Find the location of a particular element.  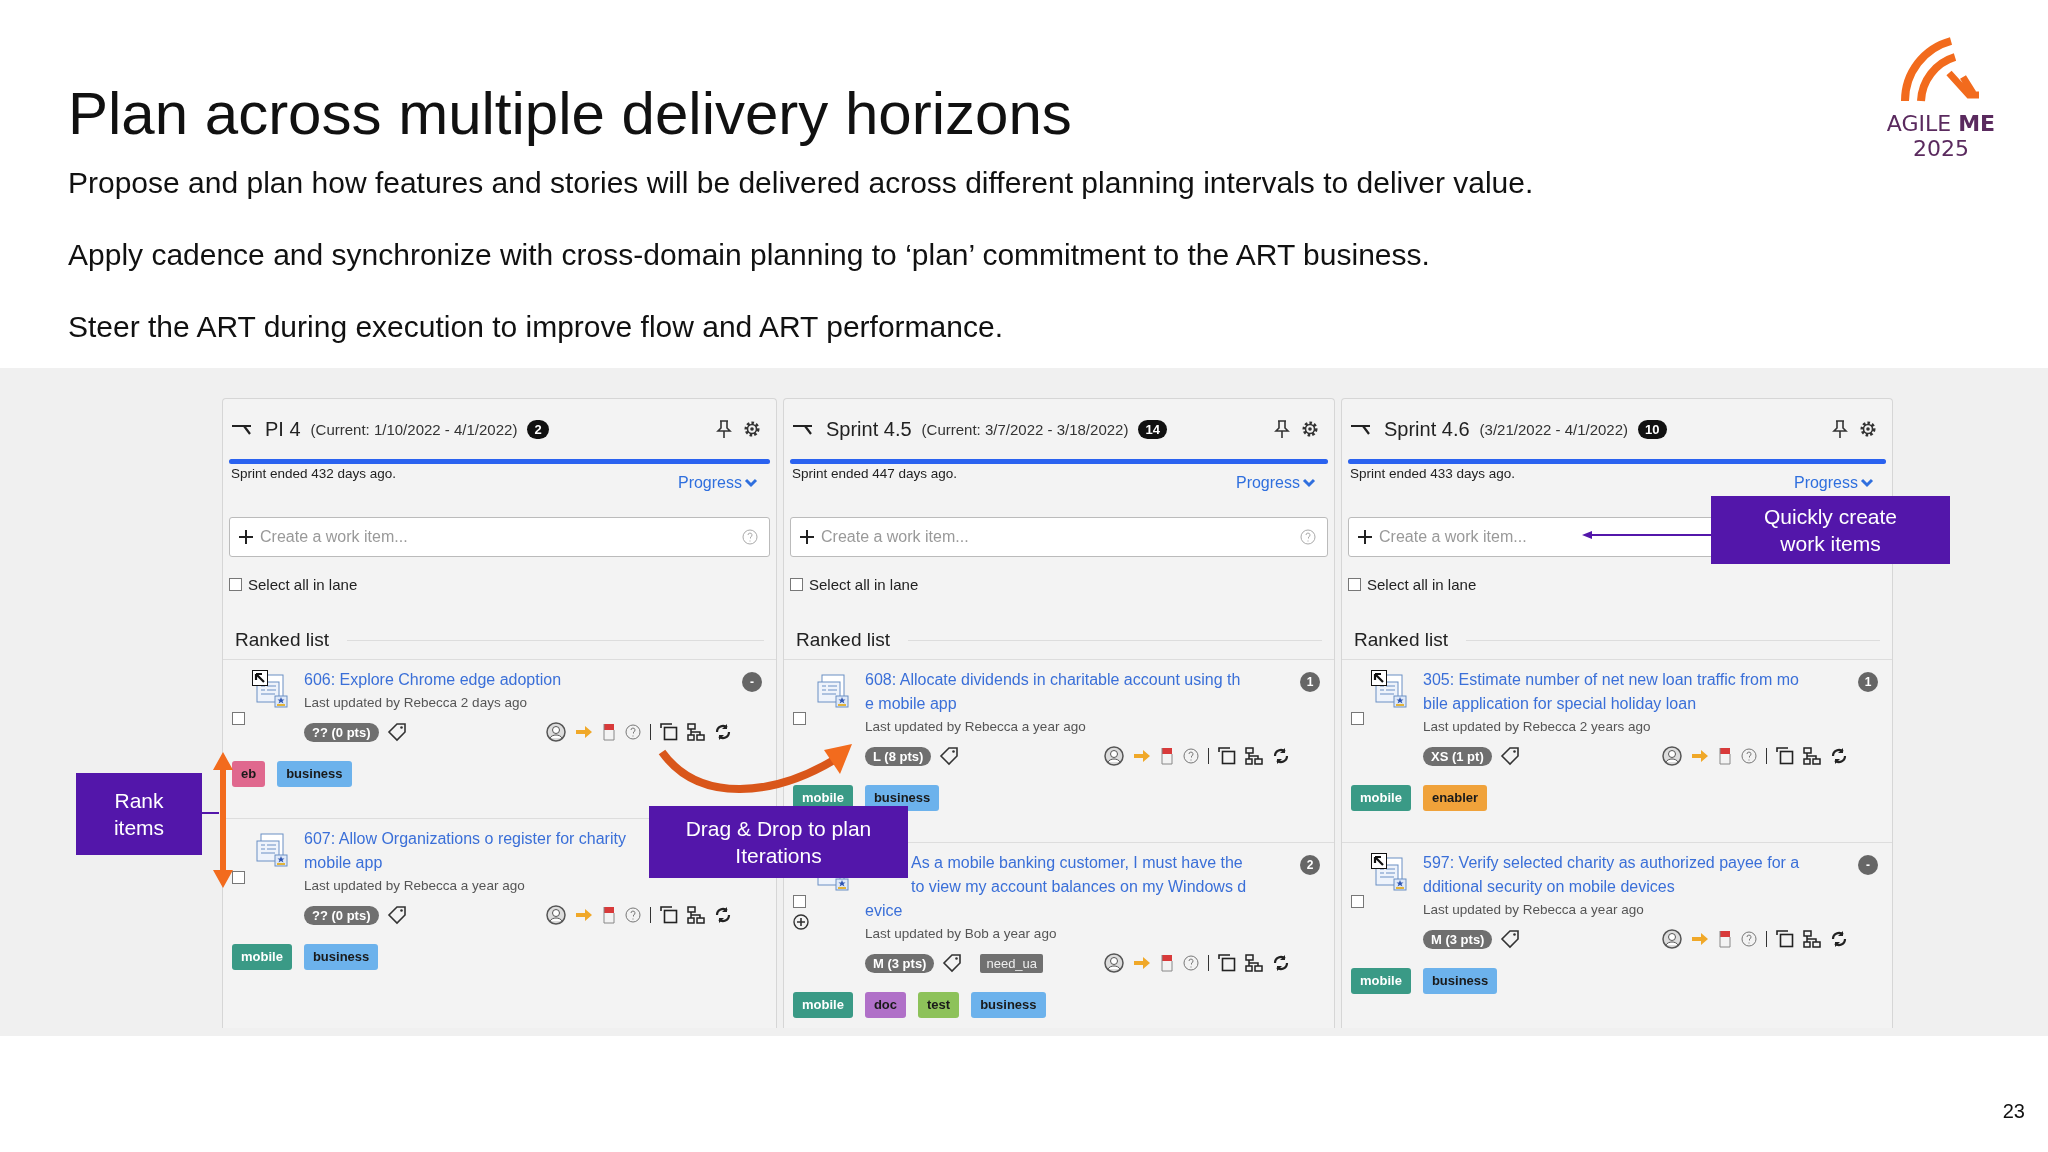

sprint-status: Sprint ended 447 days ago. is located at coordinates (875, 474).